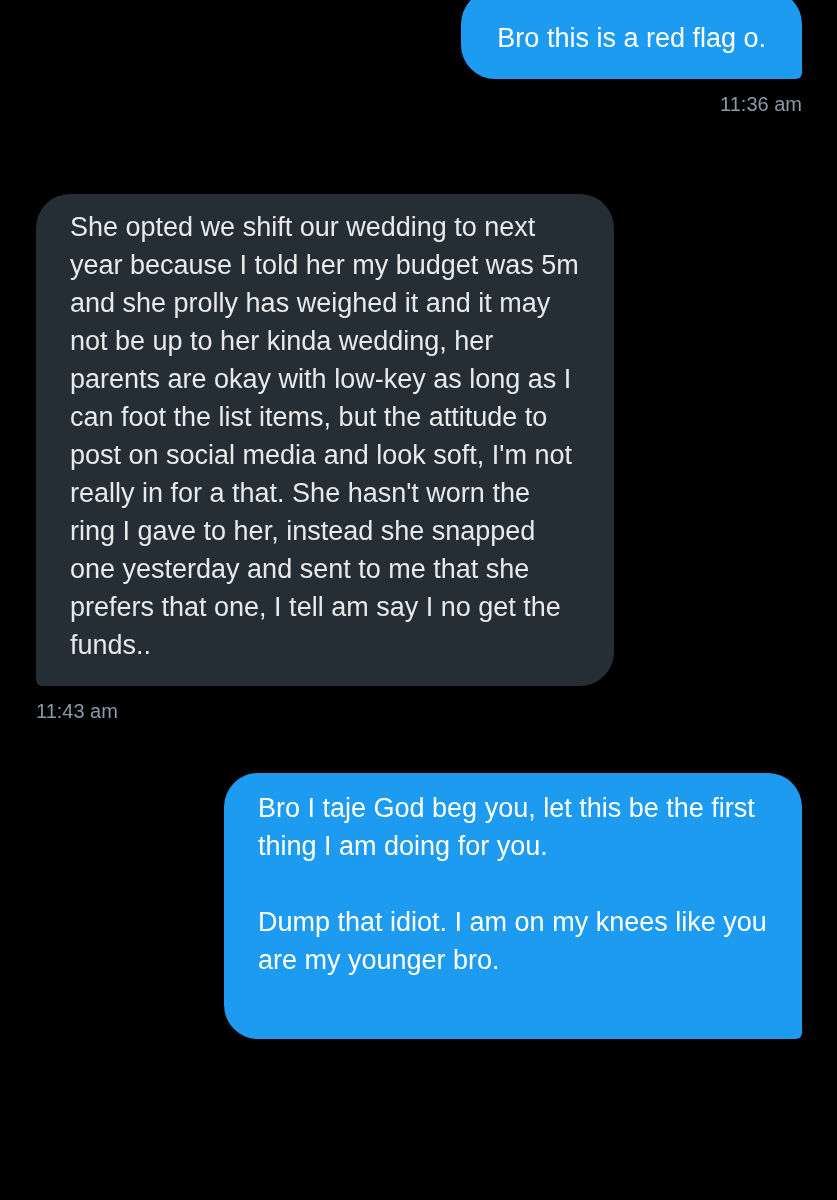 Image resolution: width=837 pixels, height=1200 pixels. Describe the element at coordinates (631, 38) in the screenshot. I see `message-text: Bro this is a red flag o.` at that location.